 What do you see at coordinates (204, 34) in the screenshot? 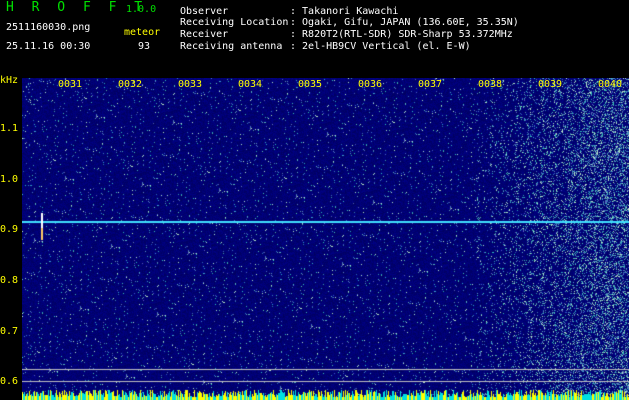
I see `receiver-label: Receiver` at bounding box center [204, 34].